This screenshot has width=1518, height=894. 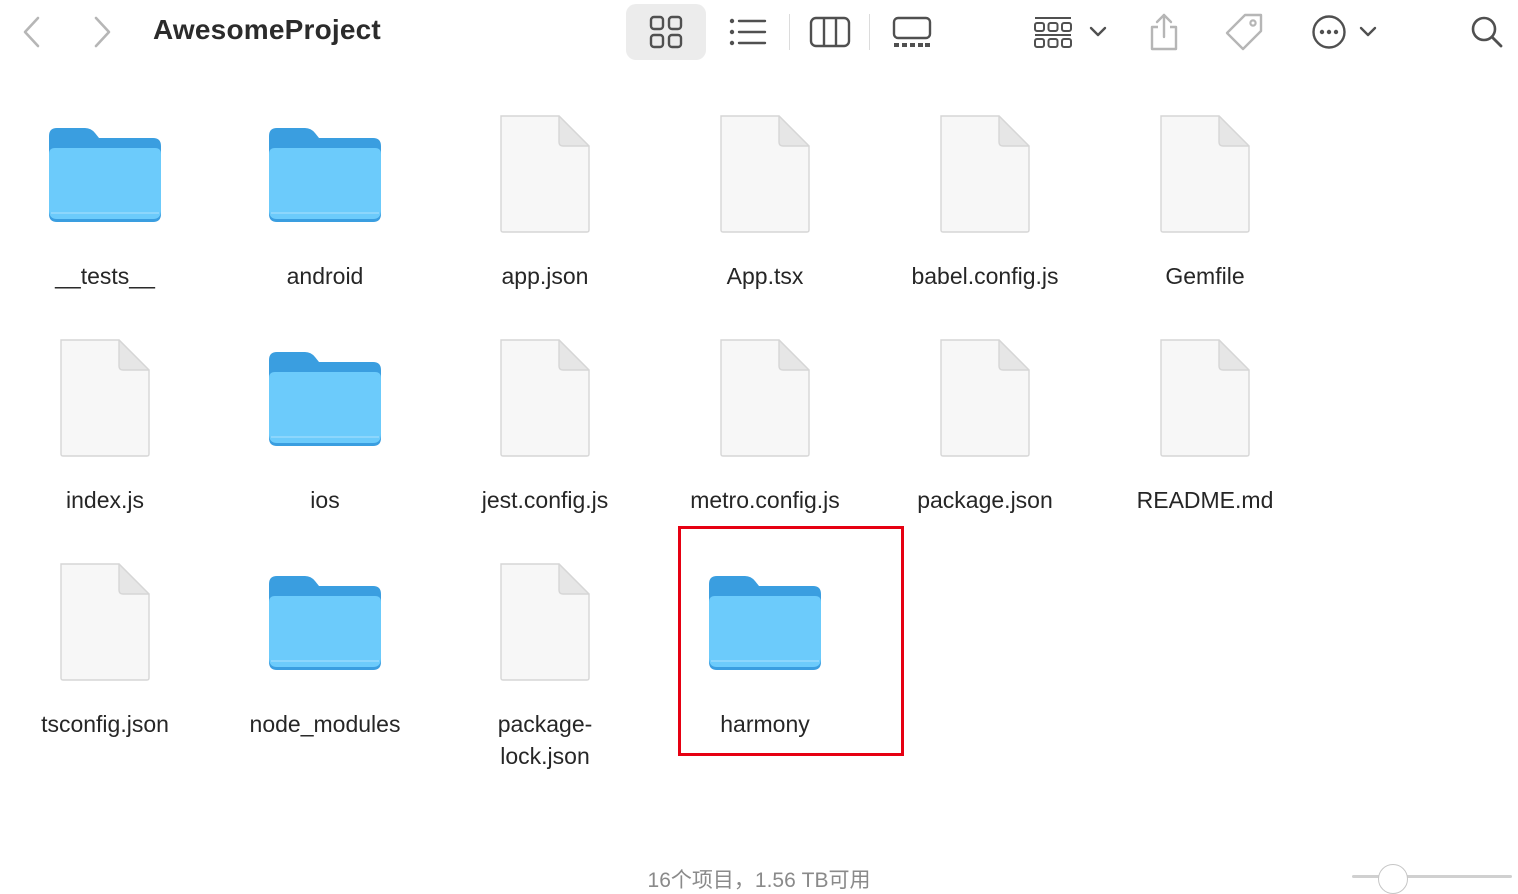 I want to click on tag-icon, so click(x=1244, y=32).